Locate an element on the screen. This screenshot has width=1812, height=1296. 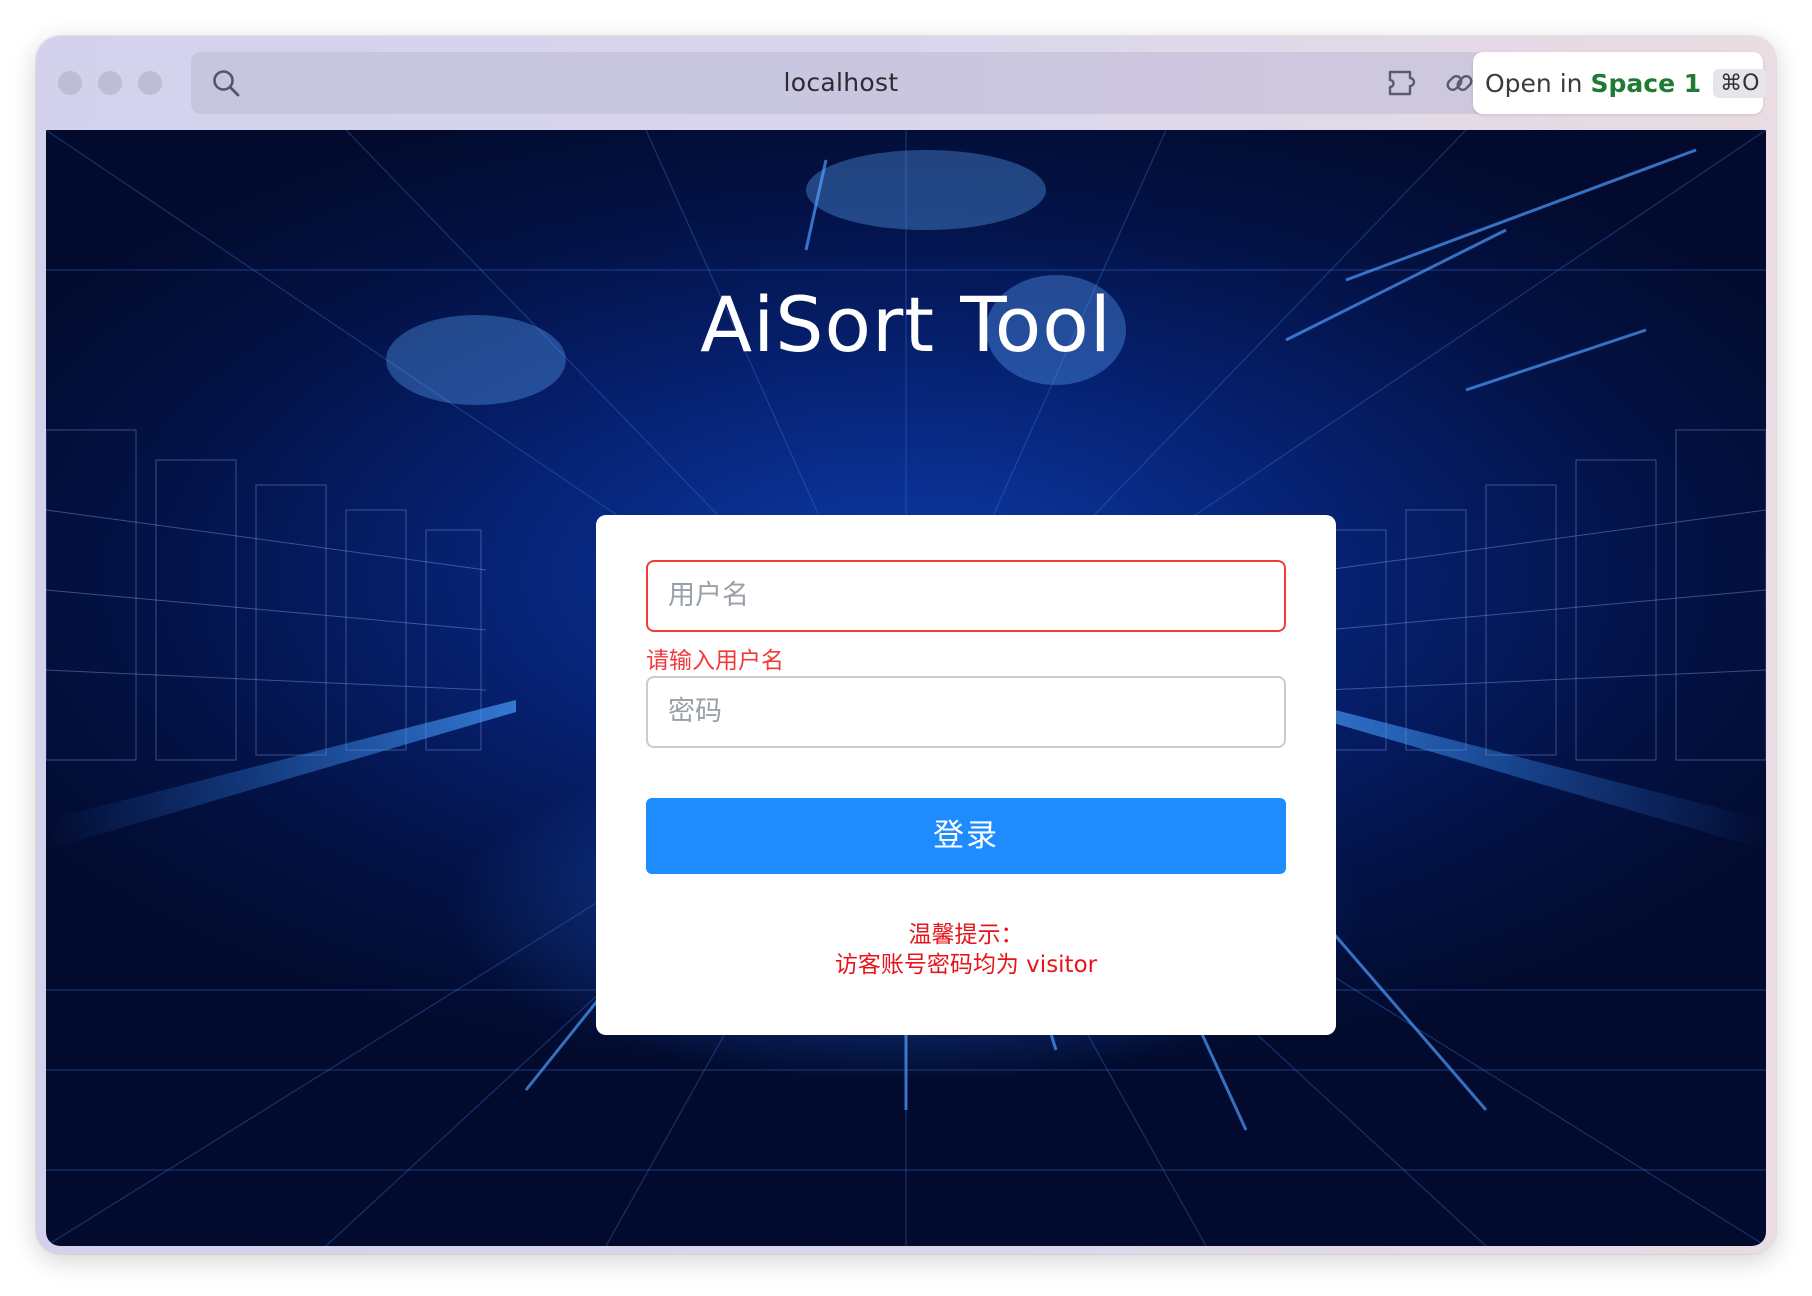
hint-text: 访客账号密码均为 visitor is located at coordinates (966, 965).